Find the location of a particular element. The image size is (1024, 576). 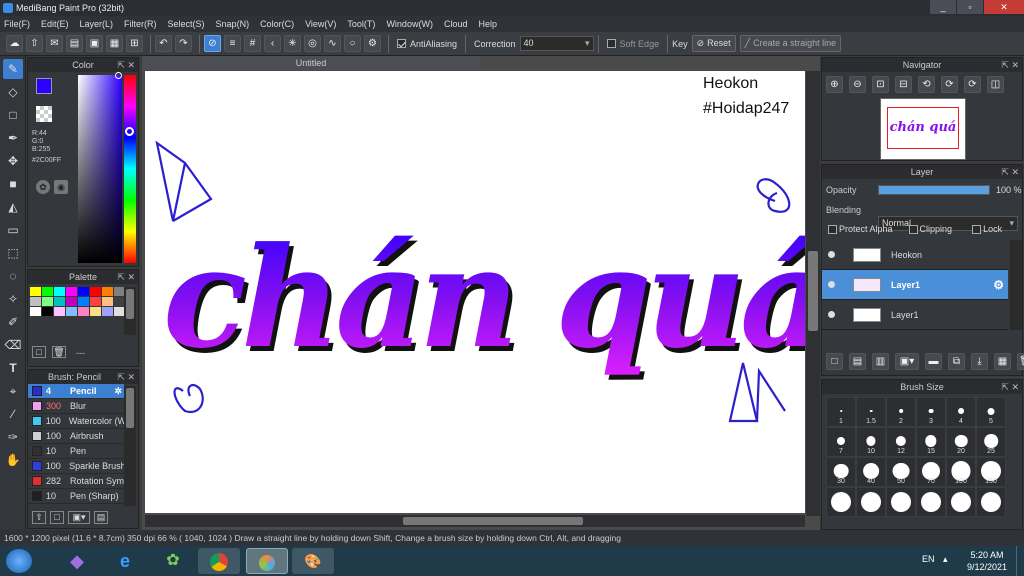

perspective-snap-icon: ‹ is located at coordinates (272, 43).